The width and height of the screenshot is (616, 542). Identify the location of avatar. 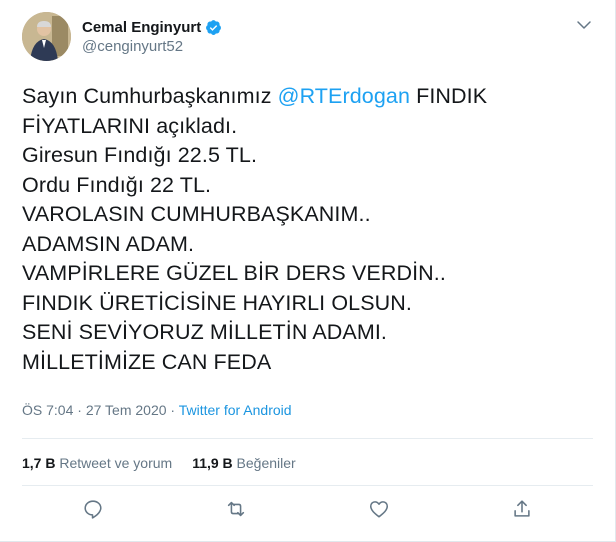
(46, 36).